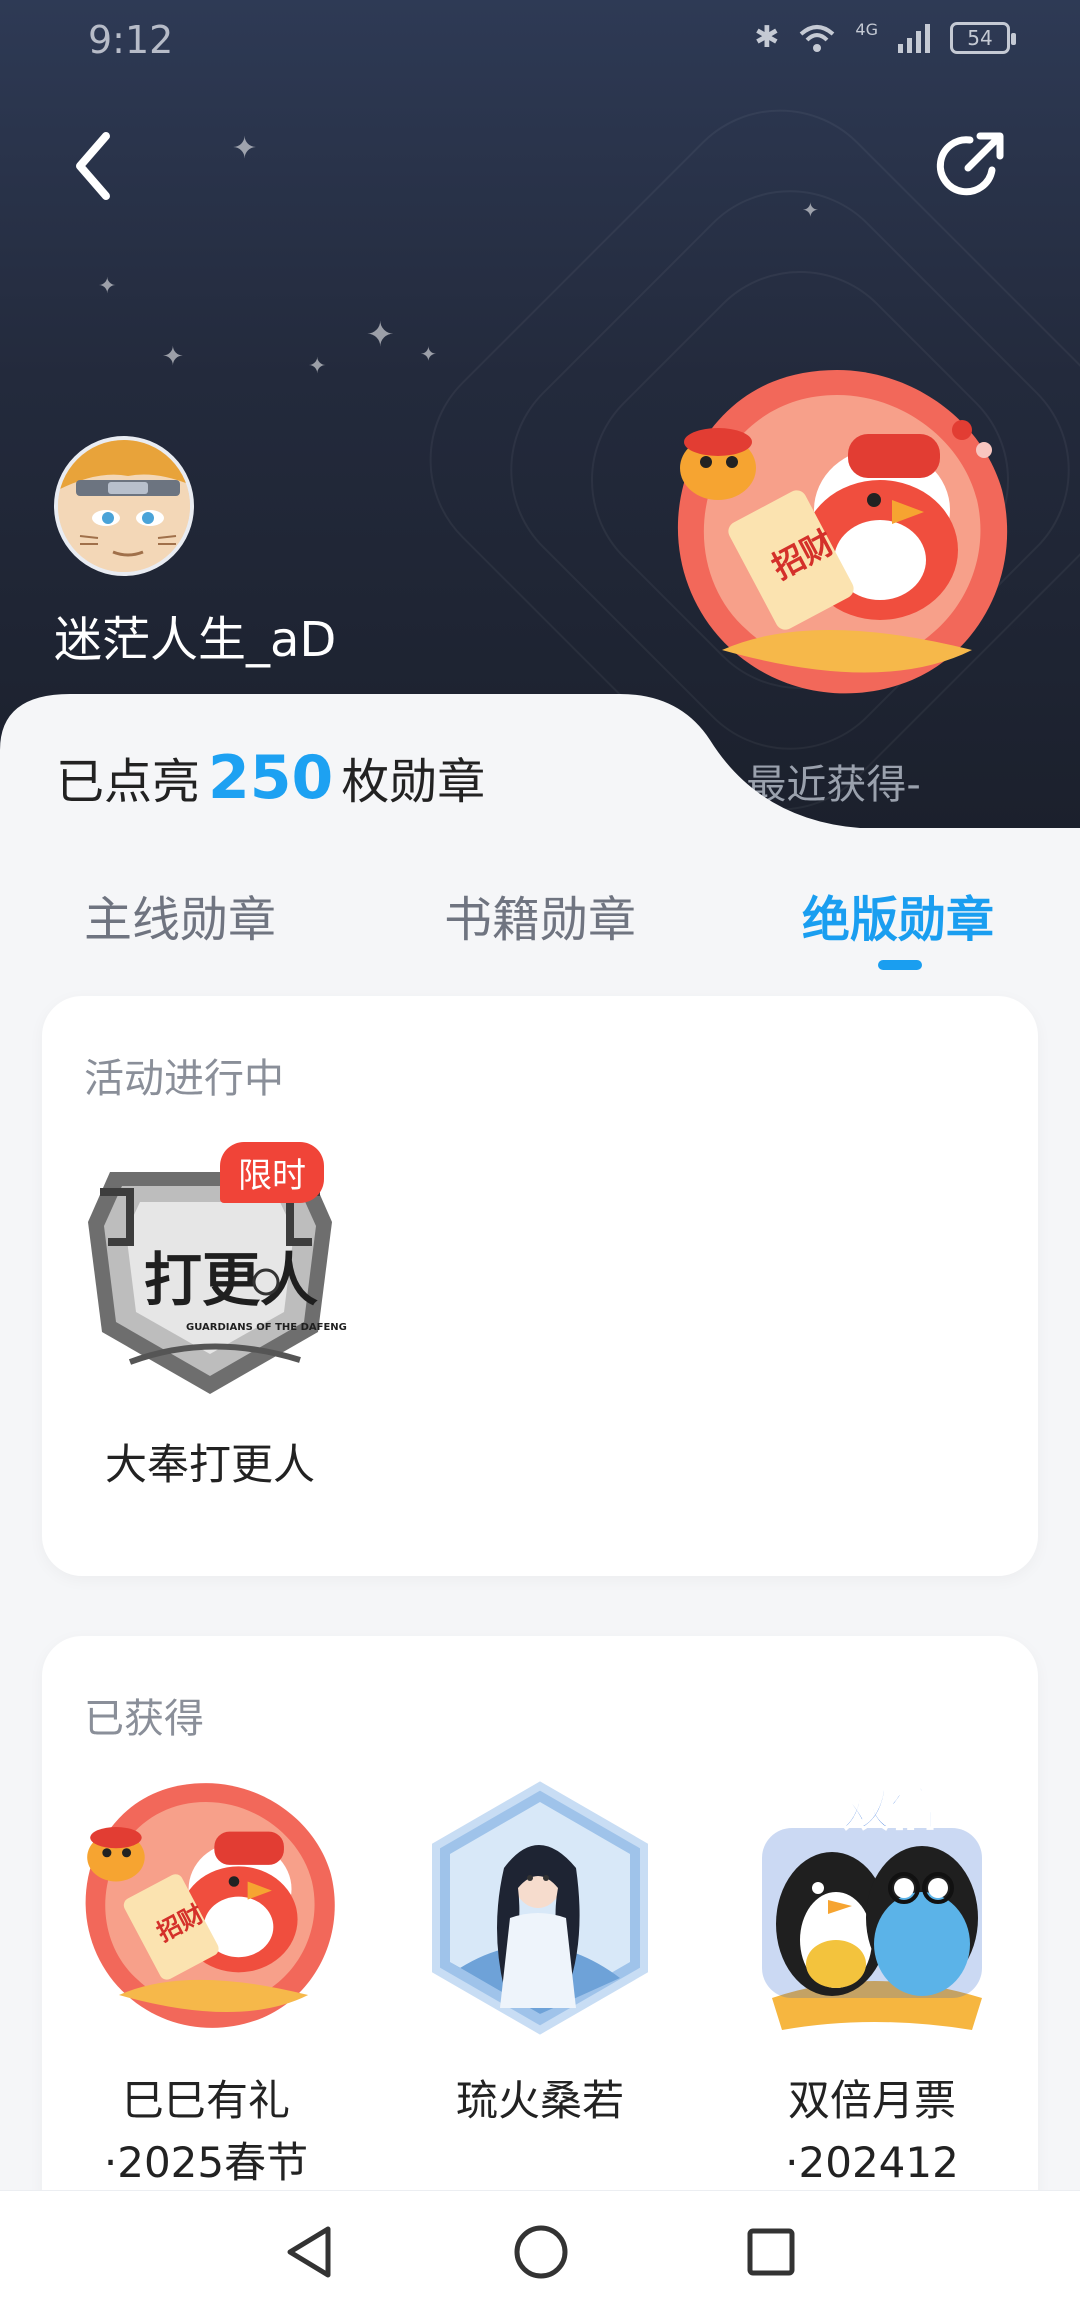  What do you see at coordinates (983, 37) in the screenshot?
I see `battery-icon: 54` at bounding box center [983, 37].